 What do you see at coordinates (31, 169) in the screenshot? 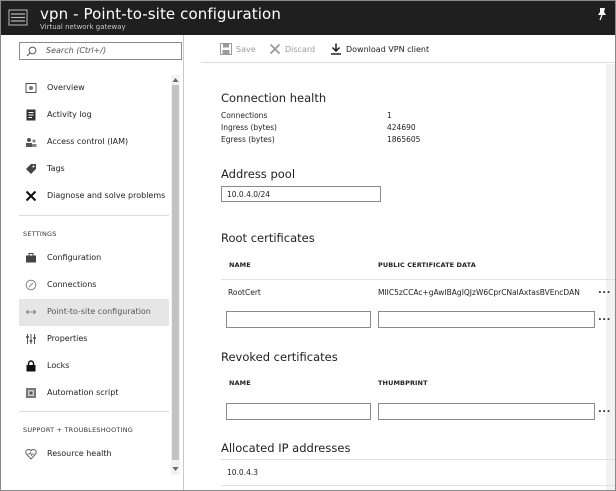
I see `tag-icon` at bounding box center [31, 169].